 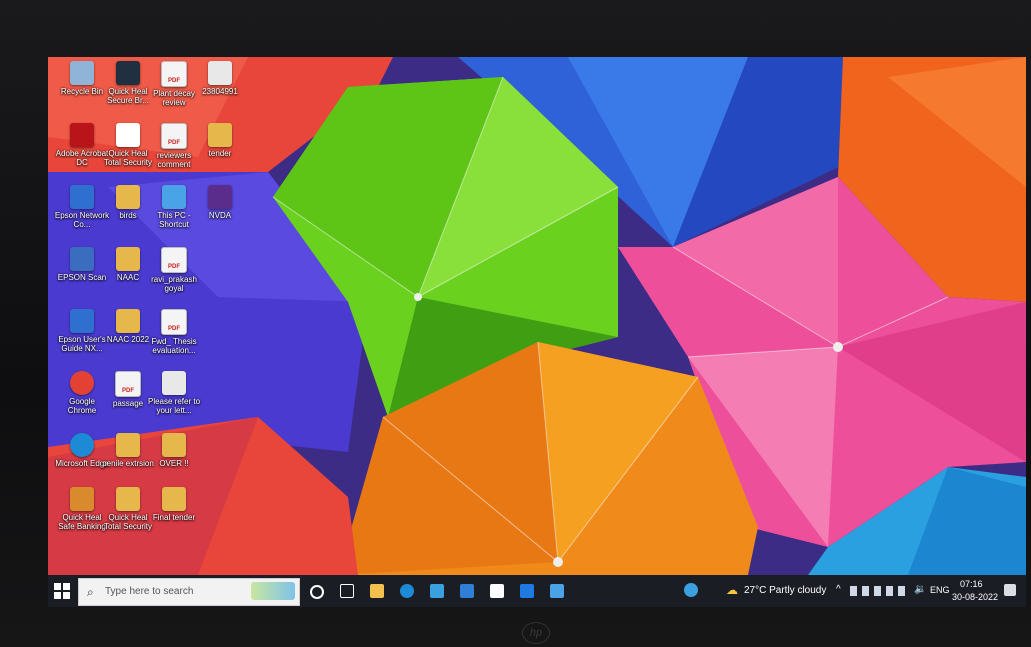 I want to click on search-highlight-image, so click(x=273, y=591).